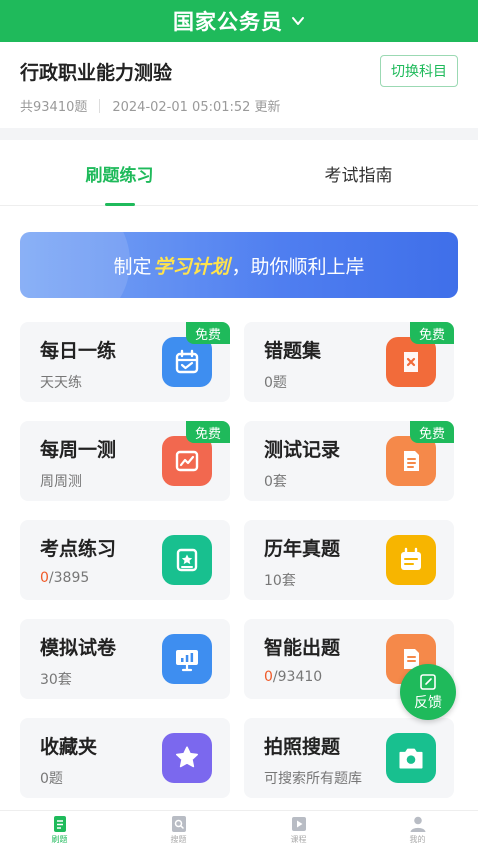 The image size is (478, 850). Describe the element at coordinates (313, 779) in the screenshot. I see `card-subtitle: 可搜索所有题库` at that location.